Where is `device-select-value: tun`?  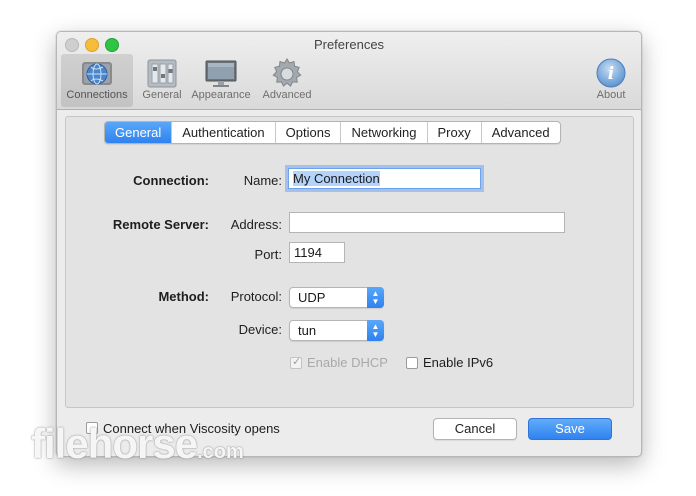
device-select-value: tun is located at coordinates (307, 330).